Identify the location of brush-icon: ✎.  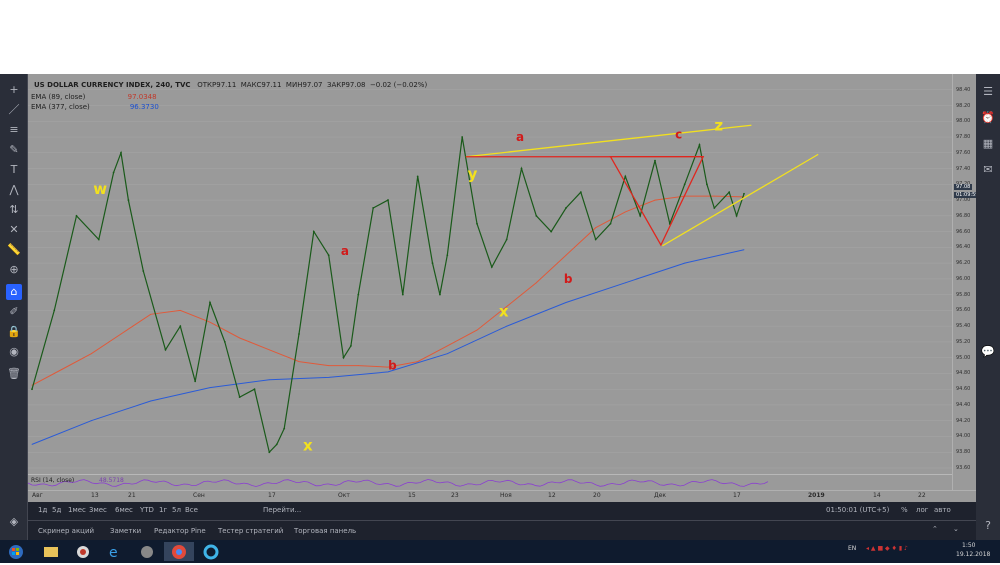
(14, 150).